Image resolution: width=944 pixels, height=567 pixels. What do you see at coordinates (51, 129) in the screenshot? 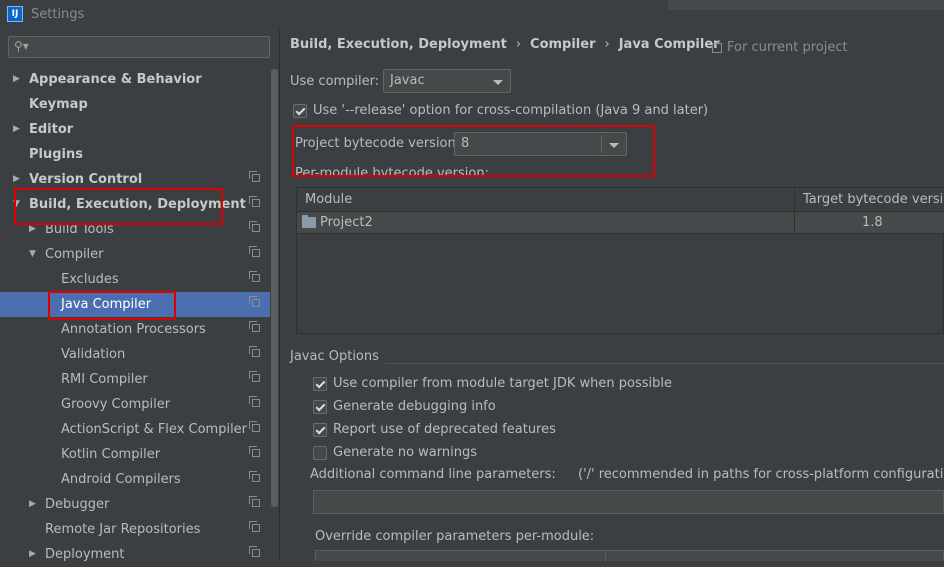
I see `sidebar-item-label: Editor` at bounding box center [51, 129].